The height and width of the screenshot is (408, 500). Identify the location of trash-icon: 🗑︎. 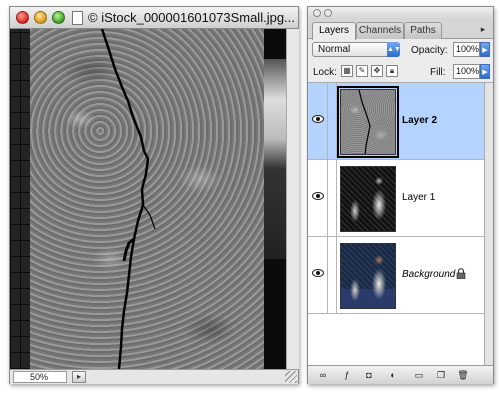
(463, 375).